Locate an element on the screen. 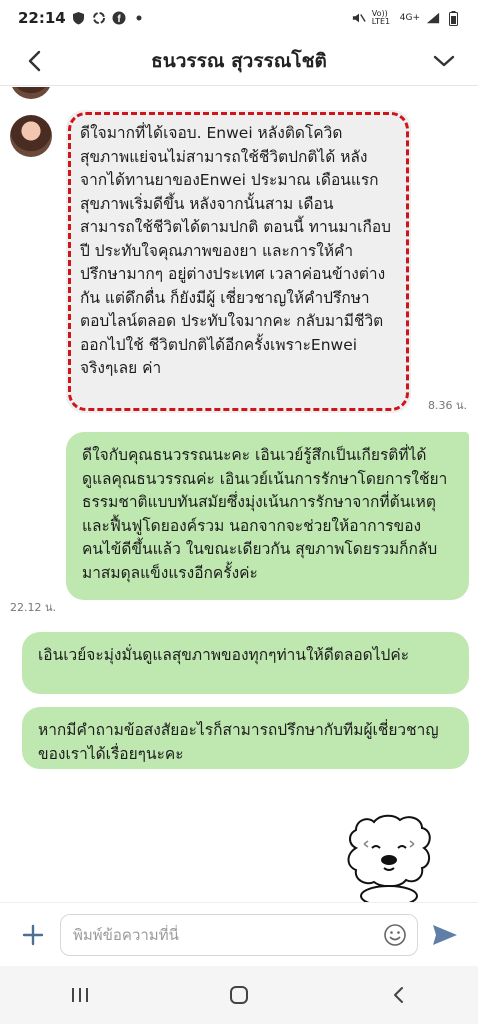 This screenshot has height=1024, width=478. system-nav-bar is located at coordinates (239, 995).